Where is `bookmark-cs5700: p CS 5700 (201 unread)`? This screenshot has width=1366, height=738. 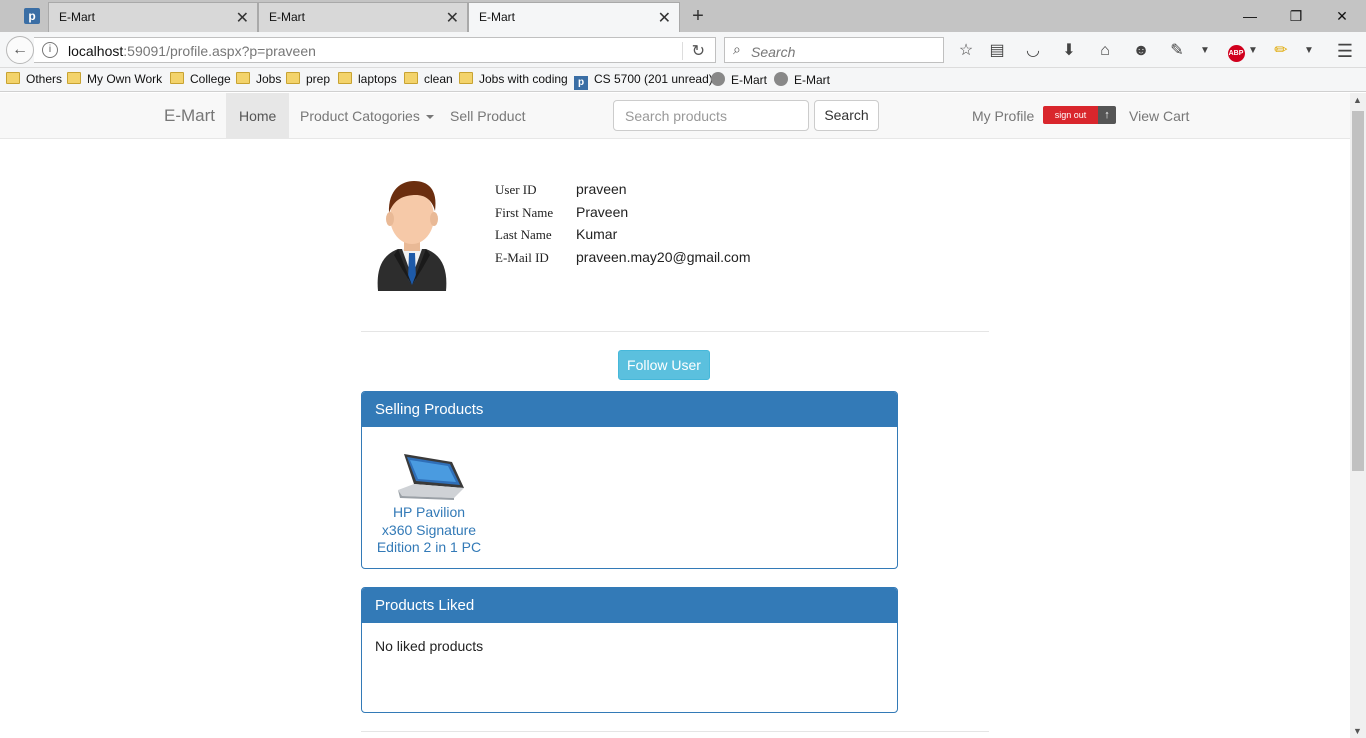 bookmark-cs5700: p CS 5700 (201 unread) is located at coordinates (643, 81).